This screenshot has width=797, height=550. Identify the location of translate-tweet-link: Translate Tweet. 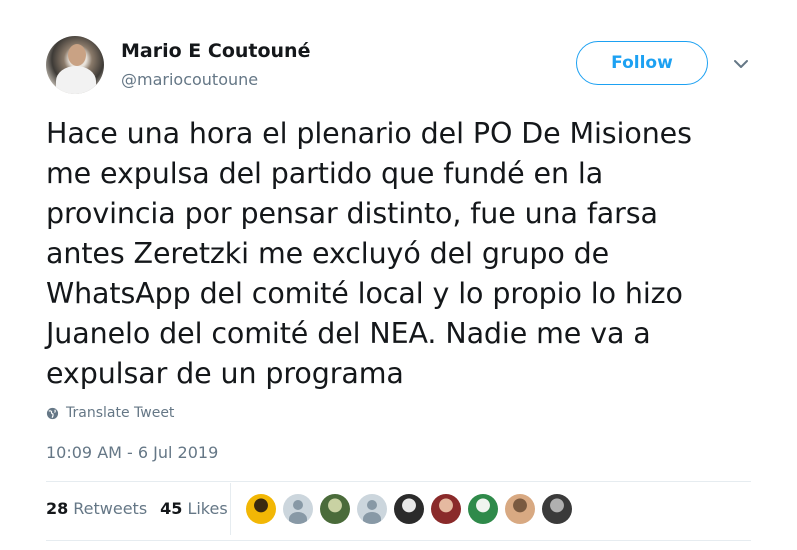
(110, 413).